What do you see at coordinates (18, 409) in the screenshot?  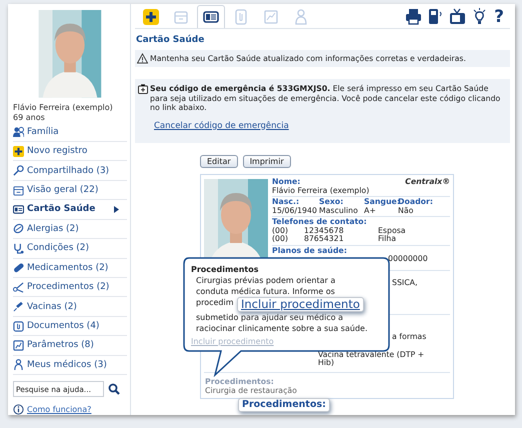 I see `info-icon` at bounding box center [18, 409].